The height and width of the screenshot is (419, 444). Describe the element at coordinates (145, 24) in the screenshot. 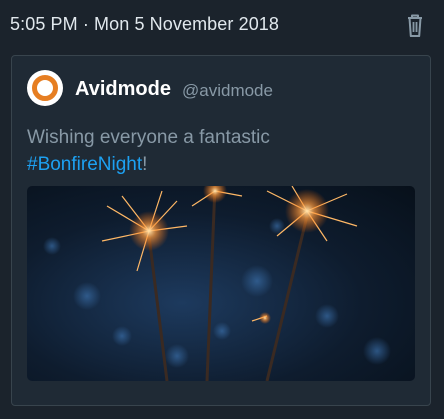

I see `tweet-timestamp: 5:05 PM · Mon 5 November 2018` at that location.